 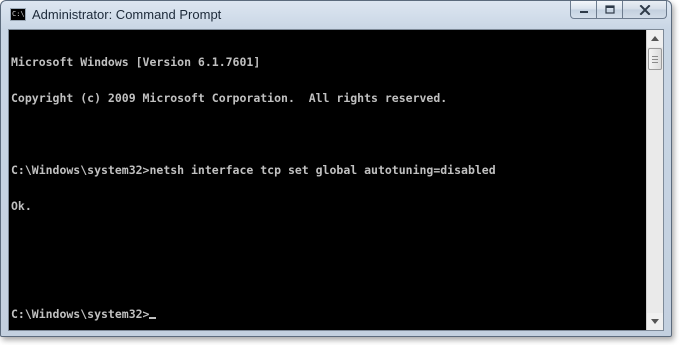 I want to click on scrollbar-thumb, so click(x=655, y=59).